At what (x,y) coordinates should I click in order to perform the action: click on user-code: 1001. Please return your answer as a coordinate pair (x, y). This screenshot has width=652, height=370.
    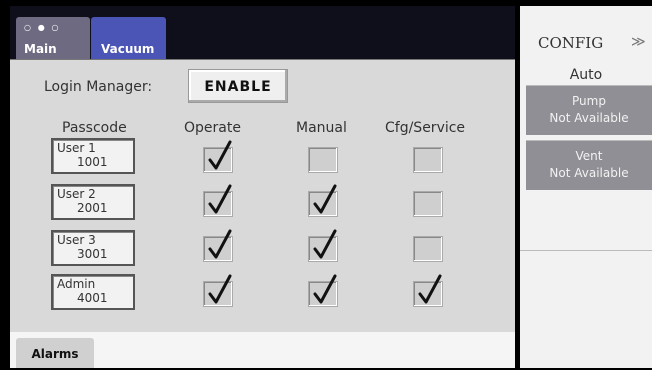
    Looking at the image, I should click on (92, 162).